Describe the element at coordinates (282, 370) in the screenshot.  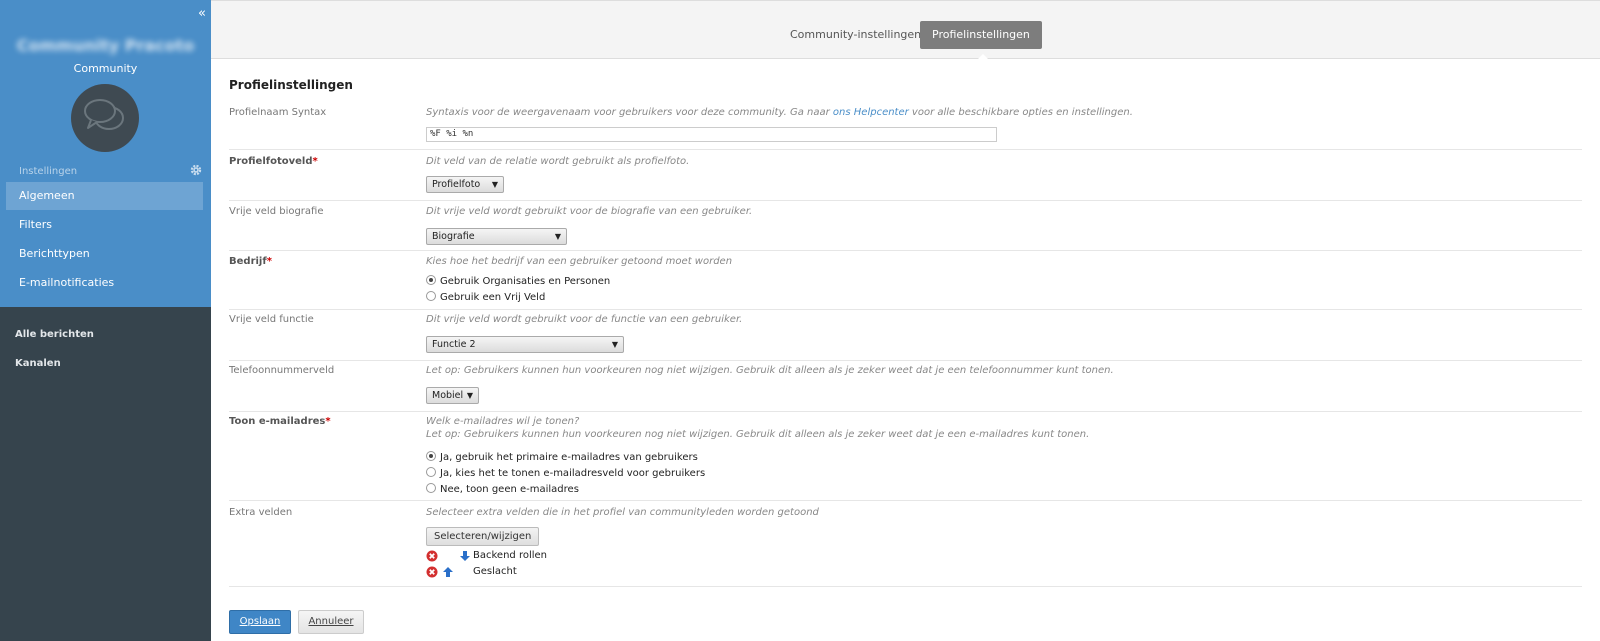
I see `phone-label: Telefoonnummerveld` at that location.